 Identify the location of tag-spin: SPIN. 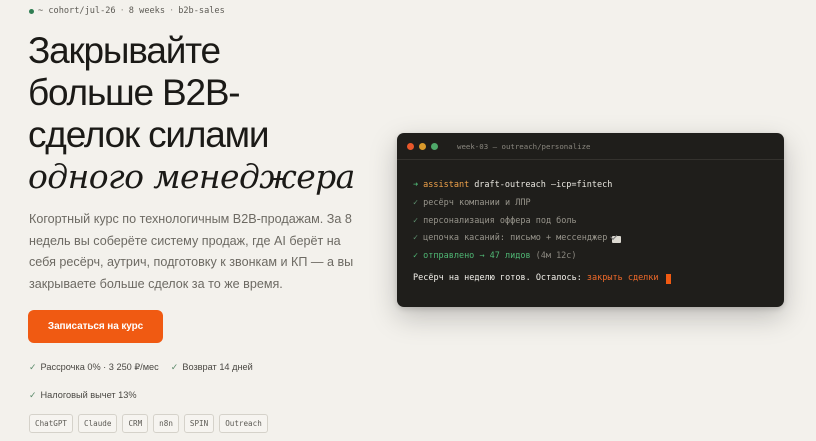
(199, 423).